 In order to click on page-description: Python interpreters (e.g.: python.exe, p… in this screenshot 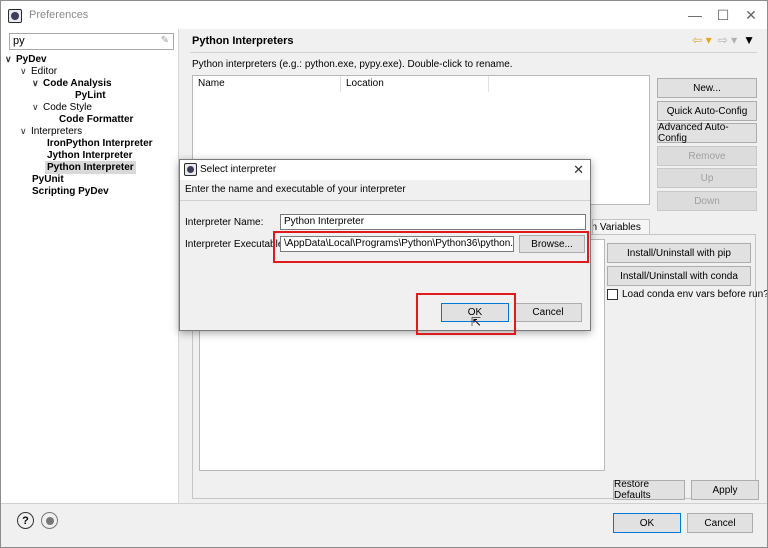, I will do `click(352, 64)`.